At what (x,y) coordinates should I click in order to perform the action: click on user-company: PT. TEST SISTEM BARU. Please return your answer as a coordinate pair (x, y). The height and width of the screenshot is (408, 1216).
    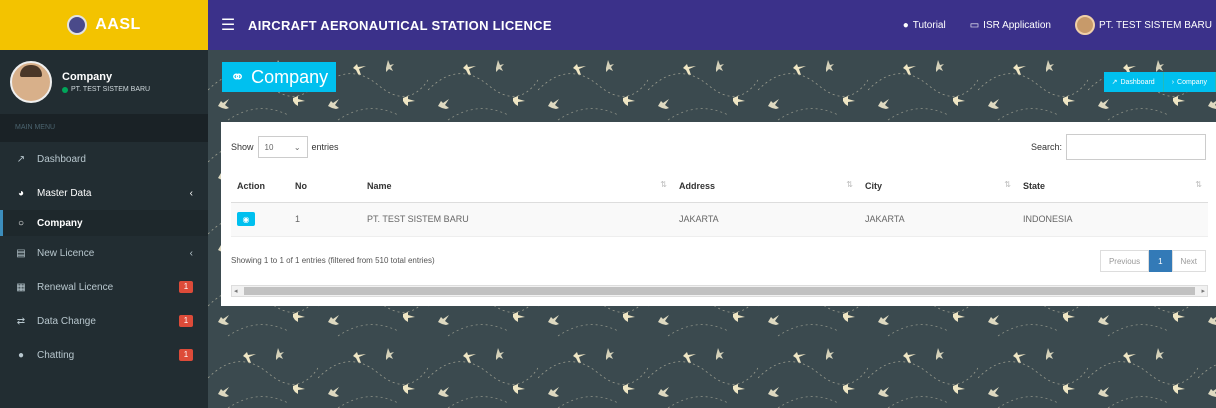
    Looking at the image, I should click on (111, 89).